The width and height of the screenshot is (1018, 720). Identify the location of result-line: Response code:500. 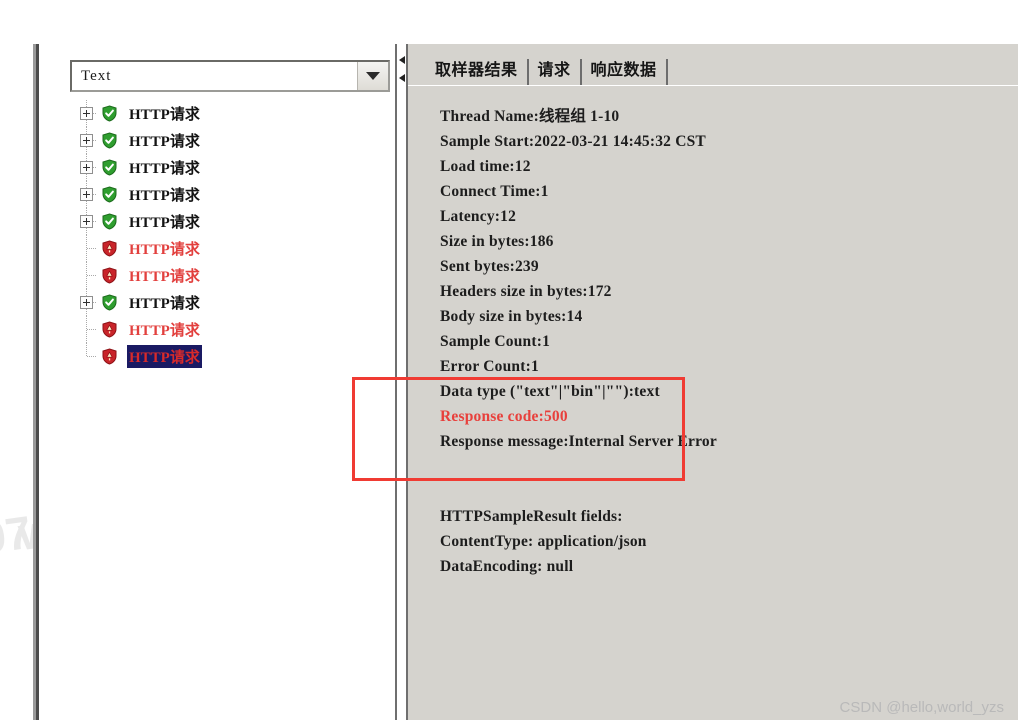
(504, 416).